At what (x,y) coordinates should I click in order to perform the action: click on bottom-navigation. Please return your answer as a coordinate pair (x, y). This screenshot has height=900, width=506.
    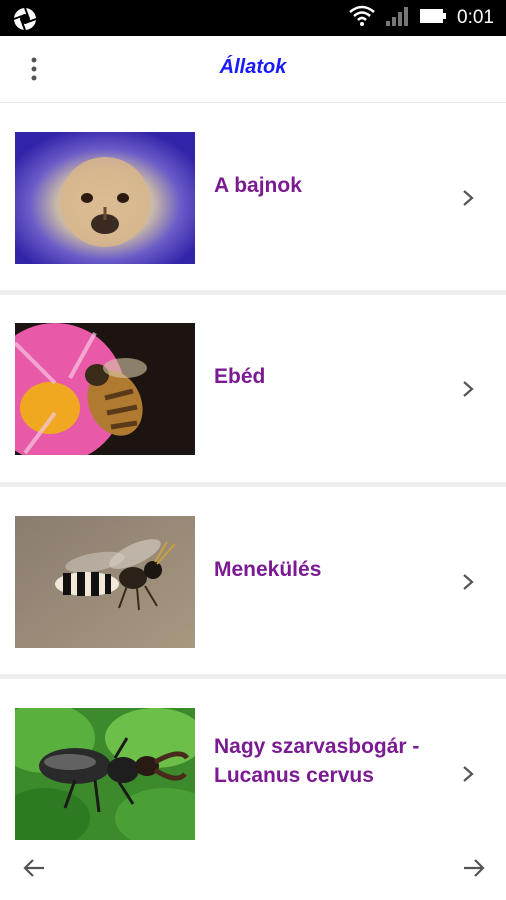
    Looking at the image, I should click on (253, 870).